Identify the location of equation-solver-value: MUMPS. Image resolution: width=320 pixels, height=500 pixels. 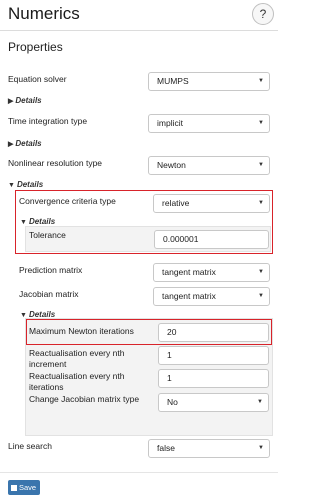
(173, 81).